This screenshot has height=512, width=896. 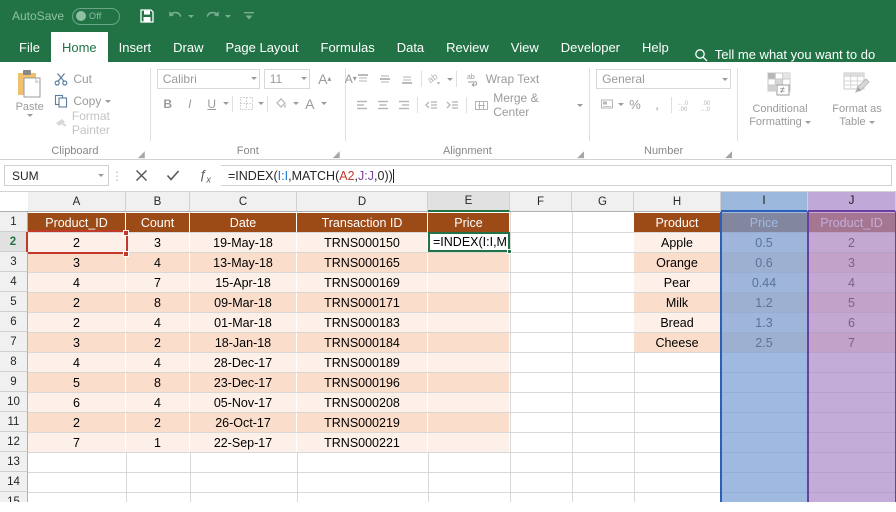 What do you see at coordinates (362, 382) in the screenshot?
I see `table-row: TRNS000196` at bounding box center [362, 382].